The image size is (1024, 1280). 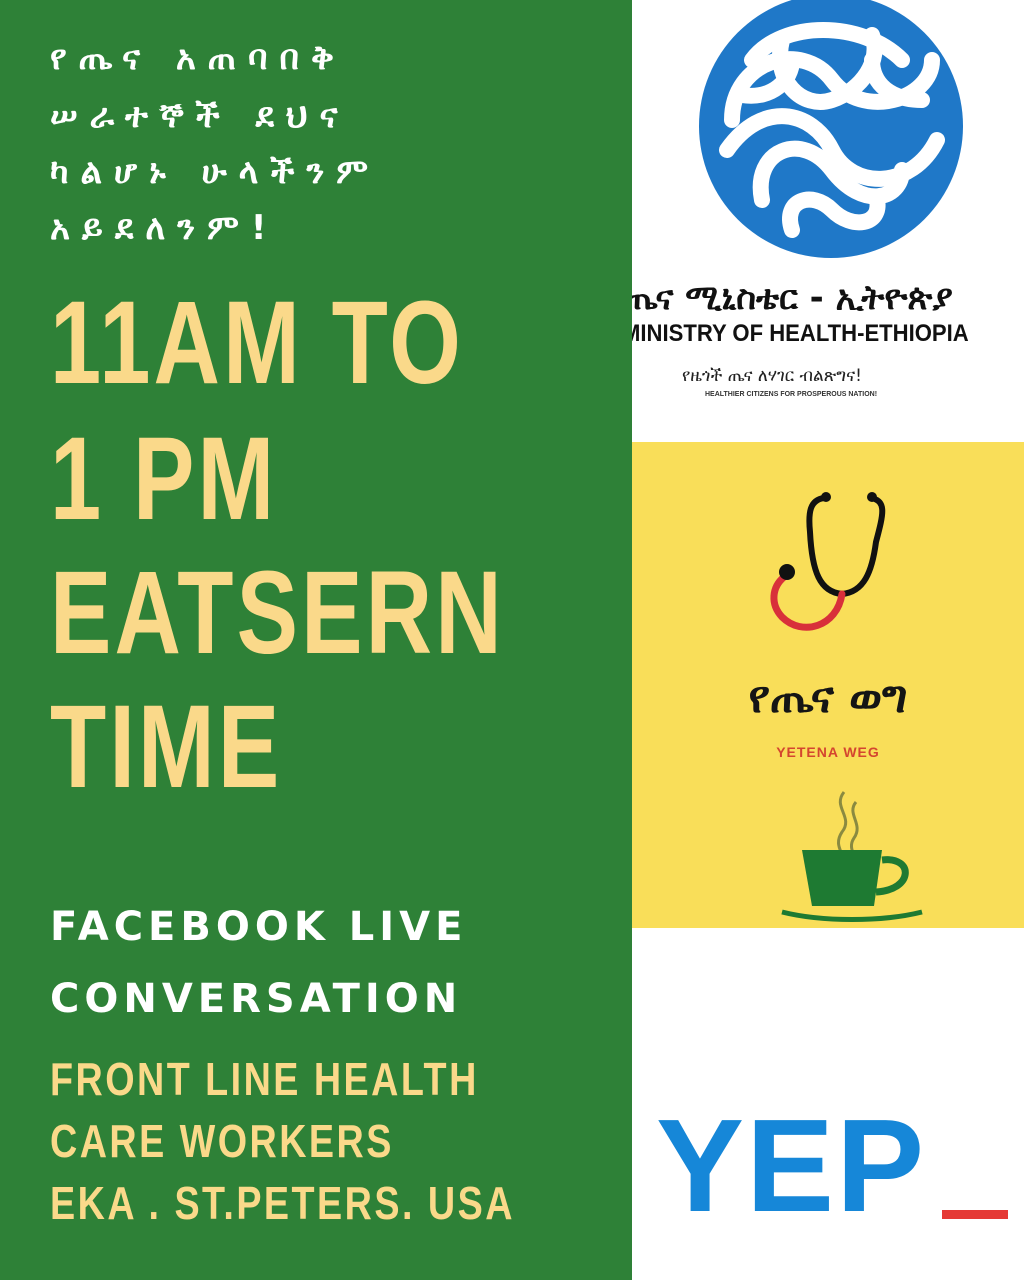 What do you see at coordinates (256, 999) in the screenshot?
I see `facebook-live-line-2: CONVERSATION` at bounding box center [256, 999].